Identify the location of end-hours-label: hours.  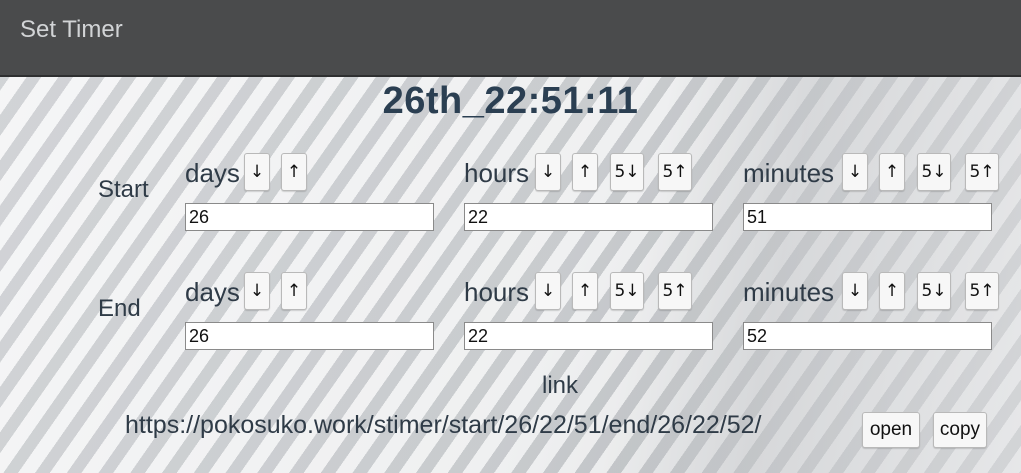
(497, 292).